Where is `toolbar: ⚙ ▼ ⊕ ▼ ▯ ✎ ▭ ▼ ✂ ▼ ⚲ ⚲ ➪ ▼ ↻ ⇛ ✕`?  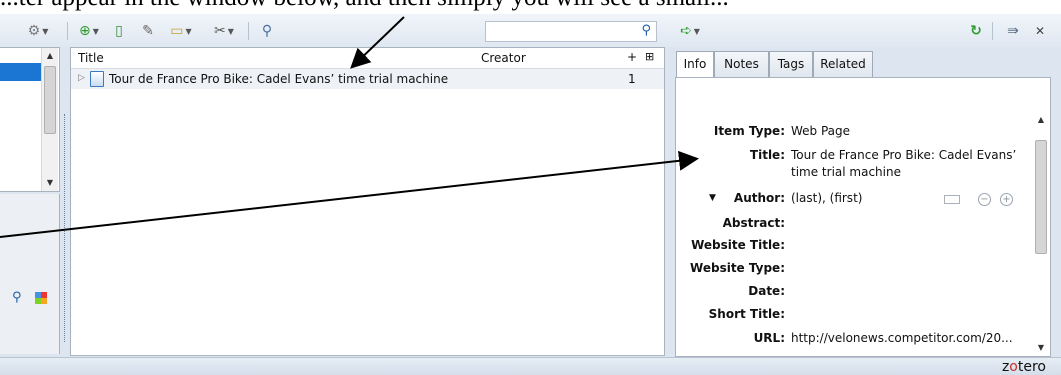
toolbar: ⚙ ▼ ⊕ ▼ ▯ ✎ ▭ ▼ ✂ ▼ ⚲ ⚲ ➪ ▼ ↻ ⇛ ✕ is located at coordinates (530, 30).